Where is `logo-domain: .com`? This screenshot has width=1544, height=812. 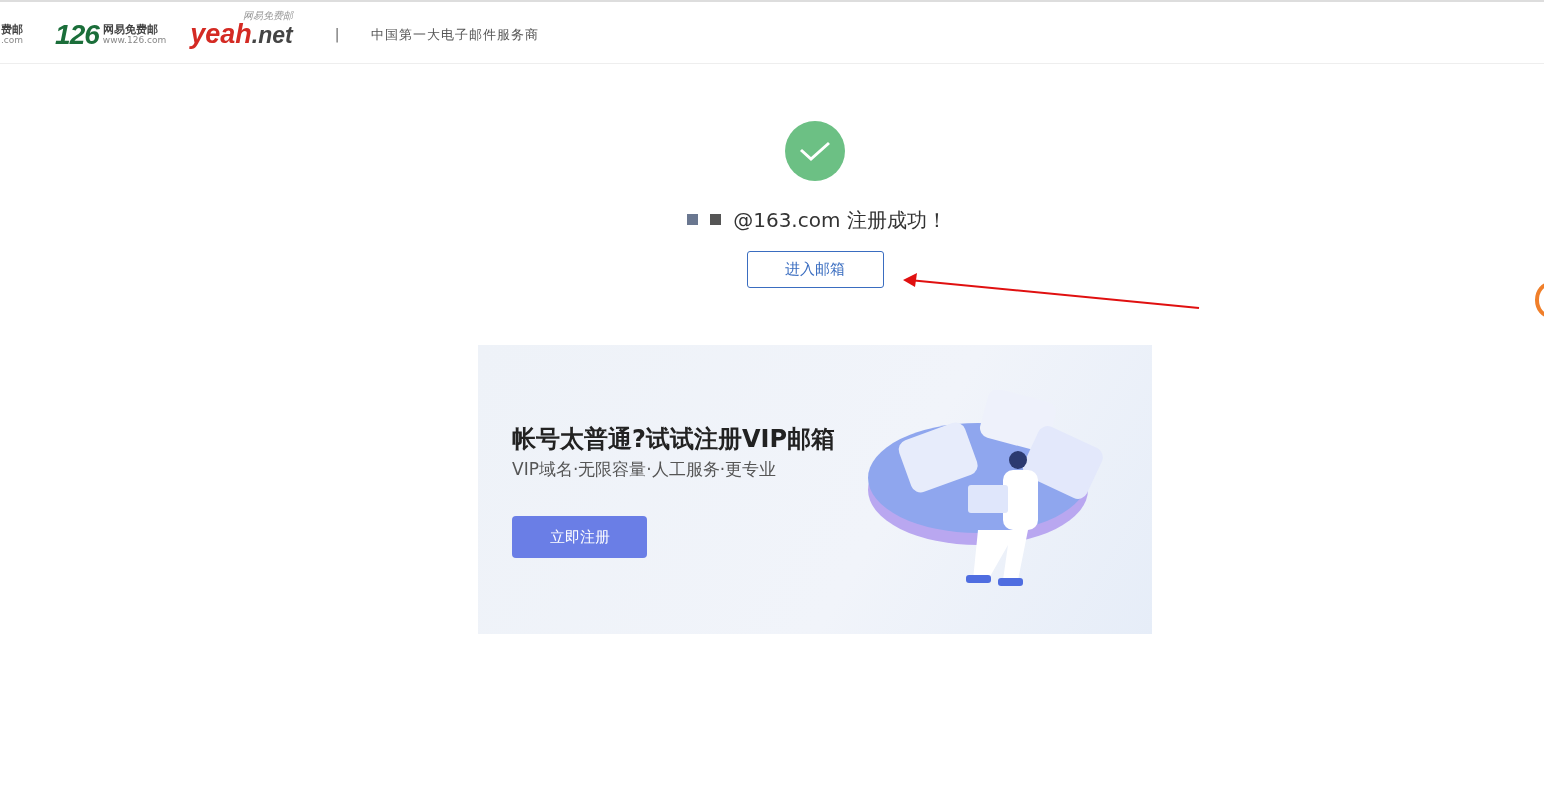
logo-domain: .com is located at coordinates (12, 40).